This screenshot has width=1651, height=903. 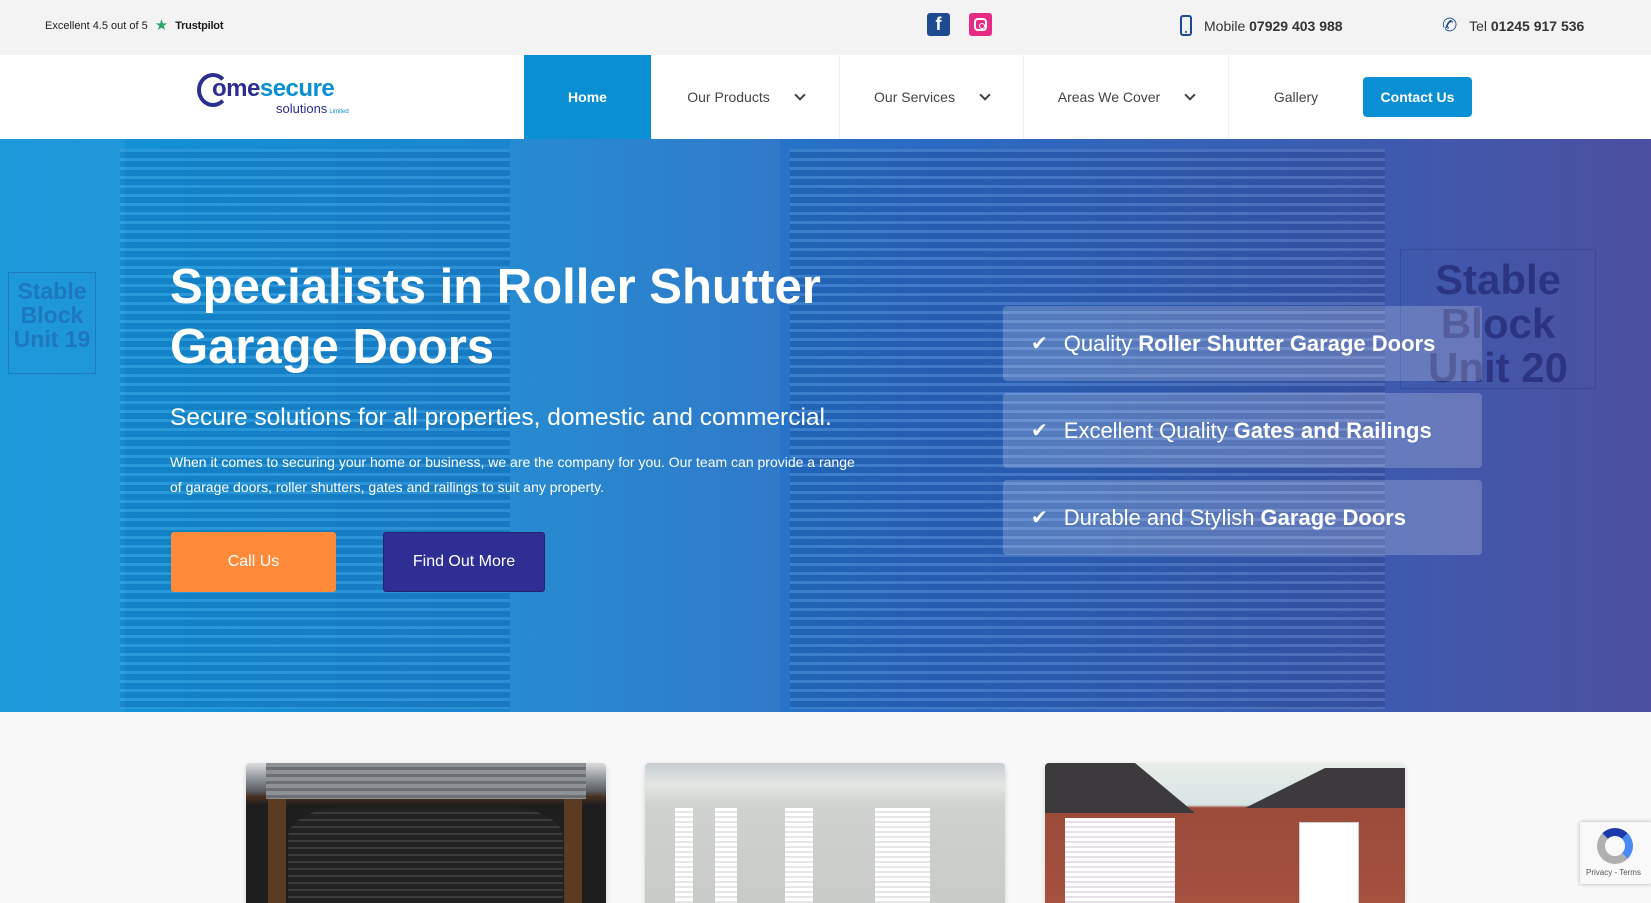 I want to click on logo-subtext: solutions Limited, so click(x=312, y=108).